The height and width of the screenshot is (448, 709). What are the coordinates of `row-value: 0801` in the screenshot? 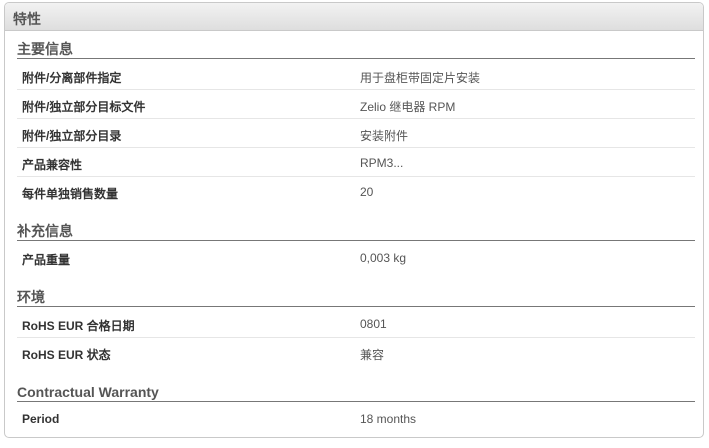 It's located at (373, 324).